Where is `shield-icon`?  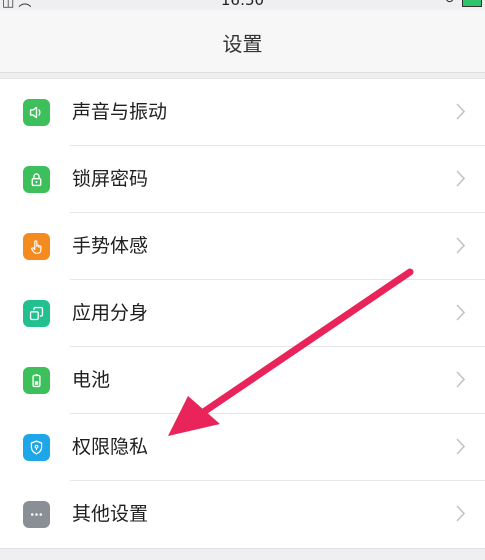 shield-icon is located at coordinates (36, 447).